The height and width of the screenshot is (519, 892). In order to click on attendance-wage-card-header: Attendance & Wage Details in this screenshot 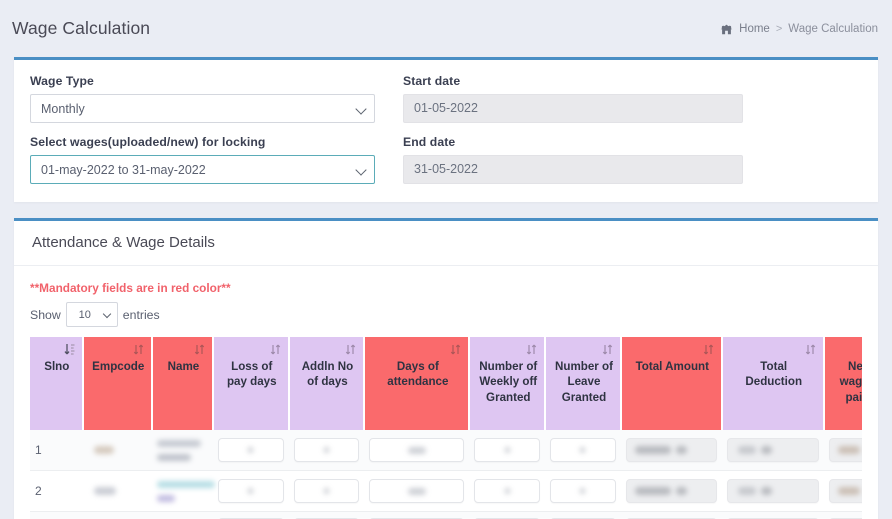, I will do `click(446, 243)`.